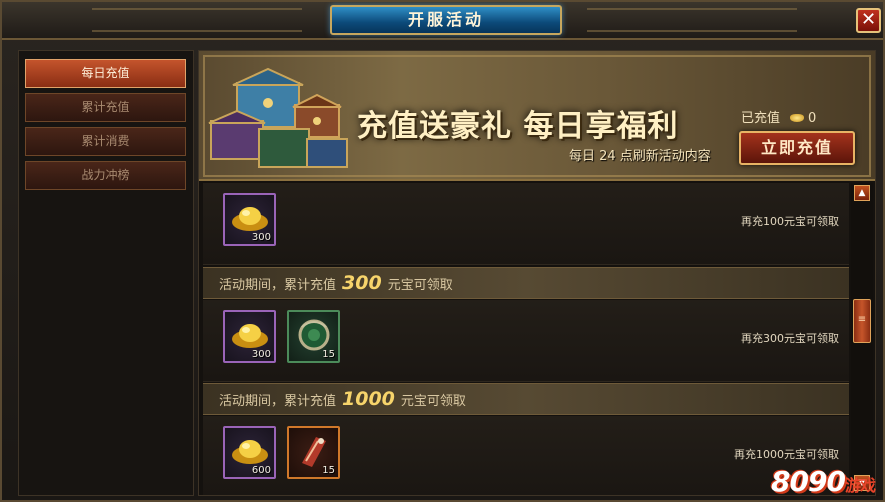 This screenshot has width=885, height=502. What do you see at coordinates (786, 454) in the screenshot?
I see `claim-note: 再充1000元宝可领取` at bounding box center [786, 454].